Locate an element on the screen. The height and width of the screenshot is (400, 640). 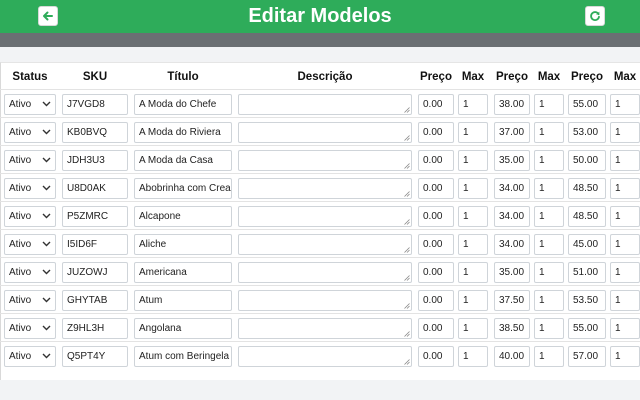
sku-field: Z9HL3H is located at coordinates (95, 328).